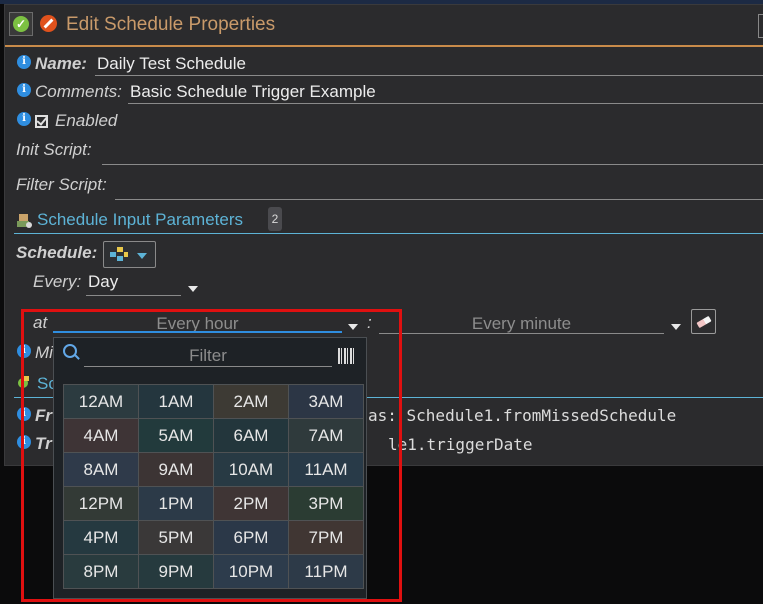  What do you see at coordinates (432, 164) in the screenshot?
I see `init-script-underline` at bounding box center [432, 164].